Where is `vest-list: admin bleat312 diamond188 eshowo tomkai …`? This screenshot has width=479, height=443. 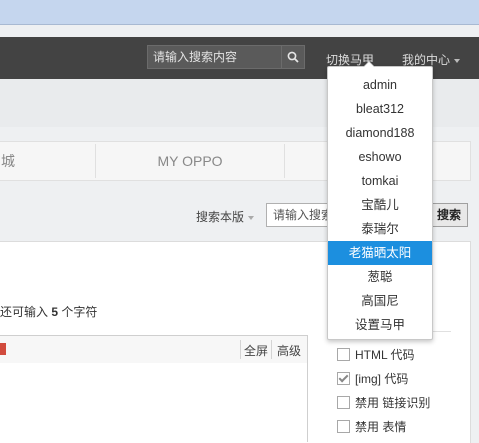
vest-list: admin bleat312 diamond188 eshowo tomkai … is located at coordinates (380, 205).